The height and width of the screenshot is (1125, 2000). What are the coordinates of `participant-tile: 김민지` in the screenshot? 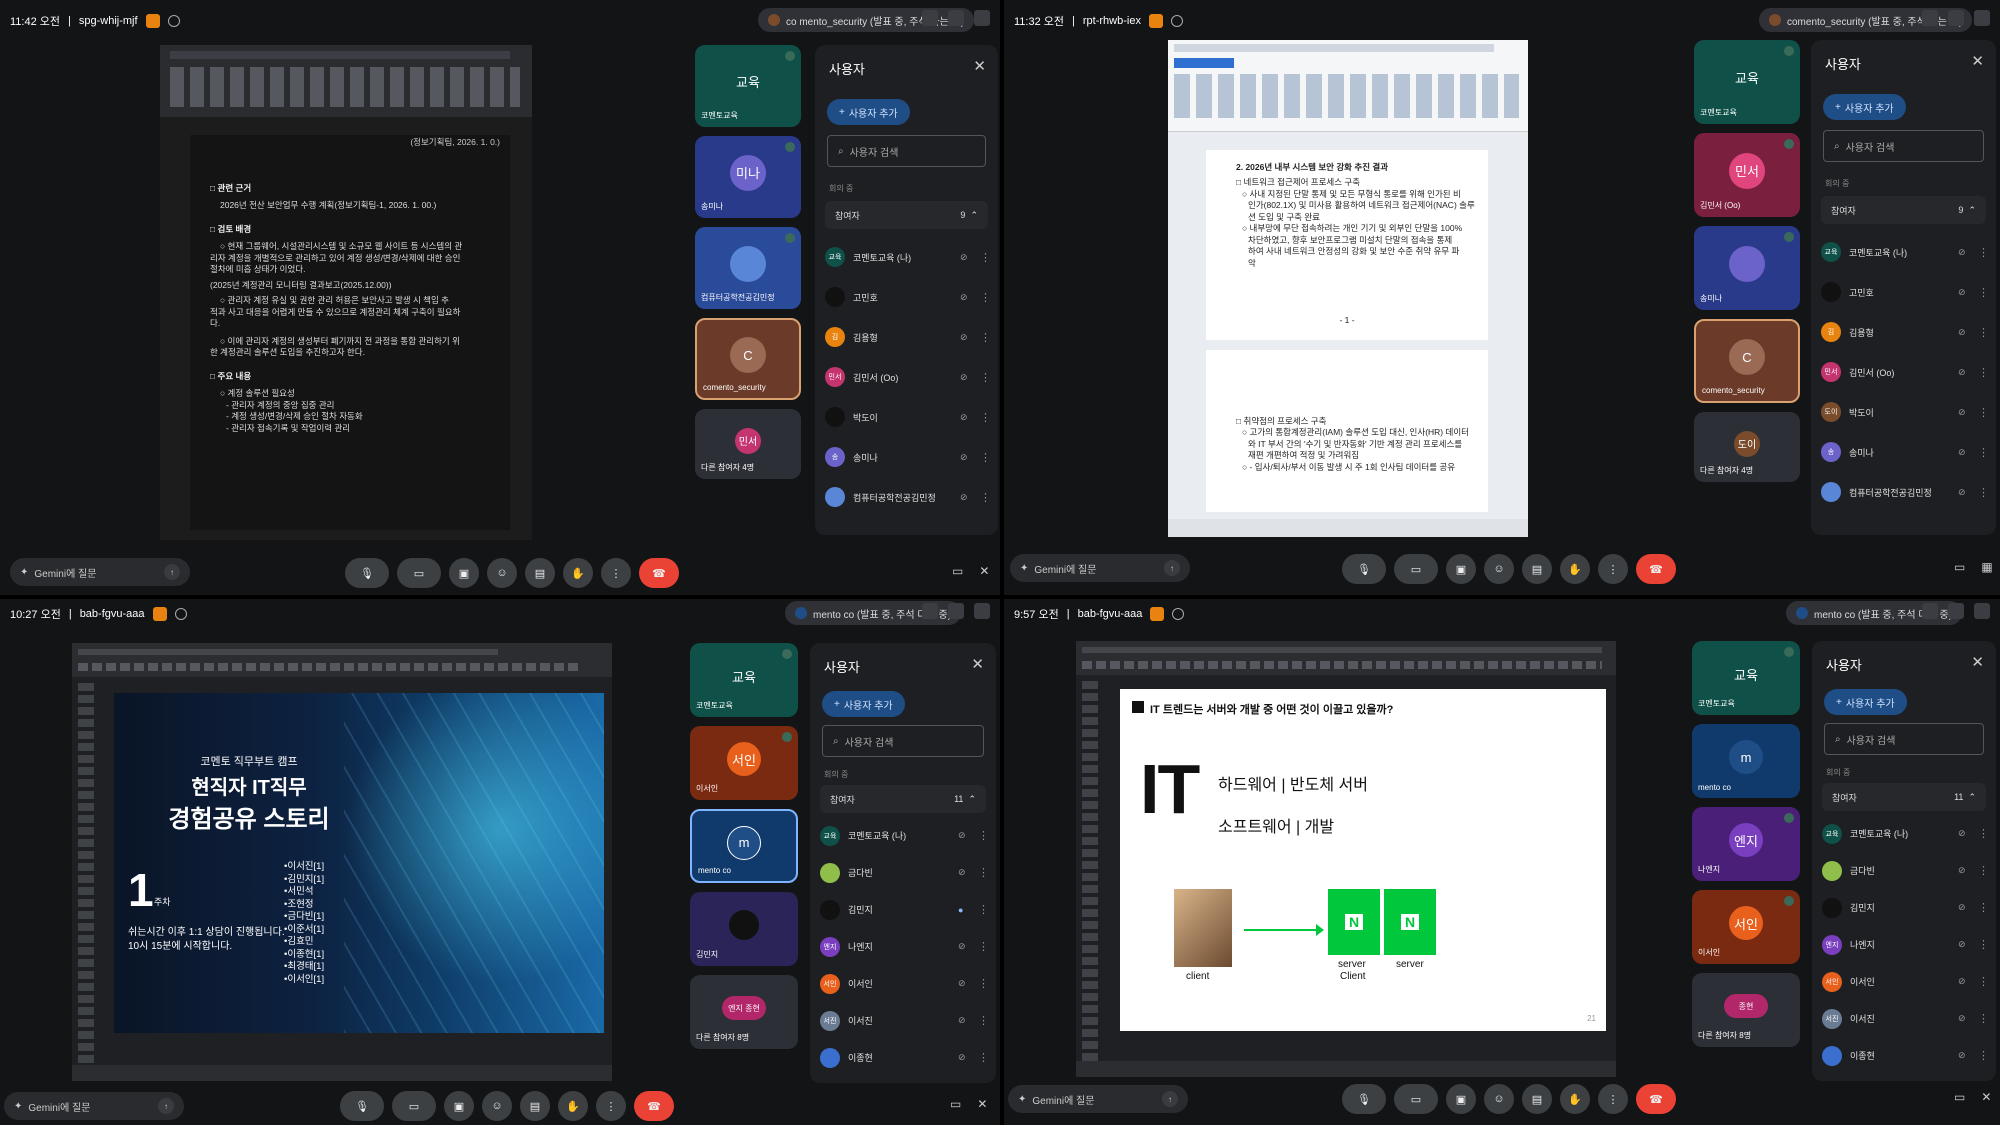 It's located at (744, 929).